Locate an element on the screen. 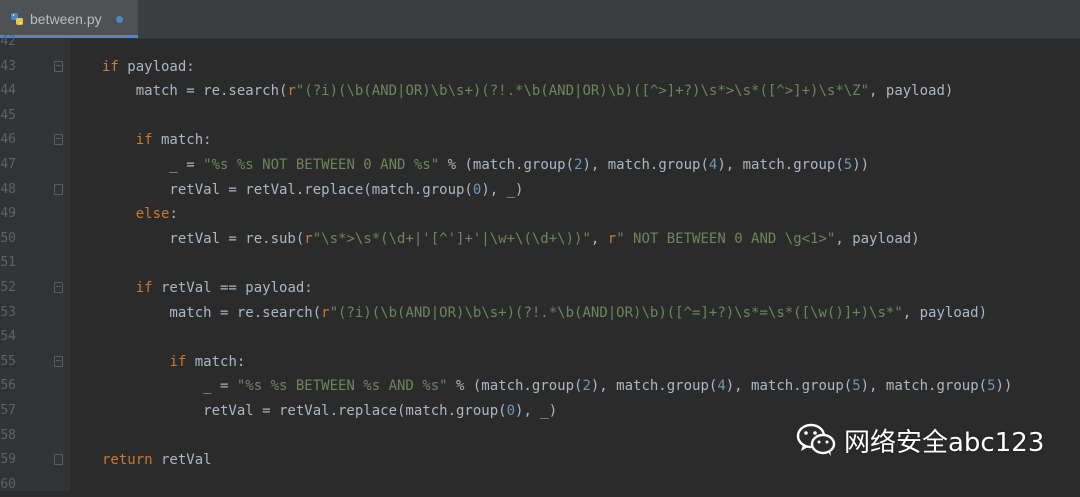 The width and height of the screenshot is (1080, 497). number-token: 0 is located at coordinates (511, 411).